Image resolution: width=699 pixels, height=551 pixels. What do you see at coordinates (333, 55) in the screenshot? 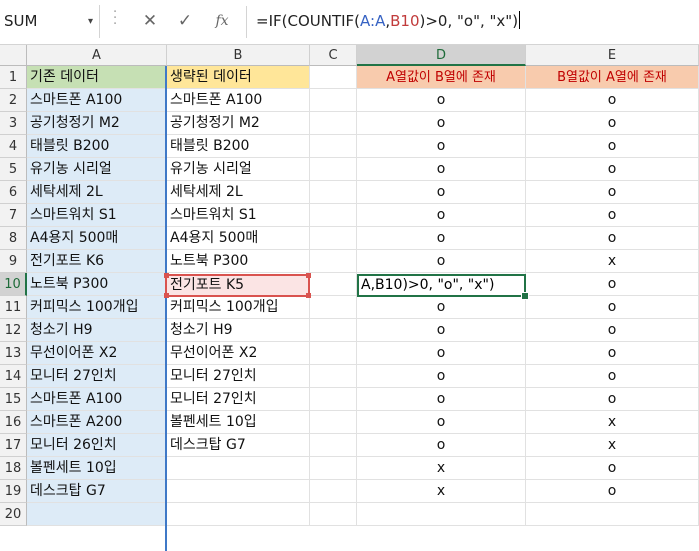
I see `column-header-c: C` at bounding box center [333, 55].